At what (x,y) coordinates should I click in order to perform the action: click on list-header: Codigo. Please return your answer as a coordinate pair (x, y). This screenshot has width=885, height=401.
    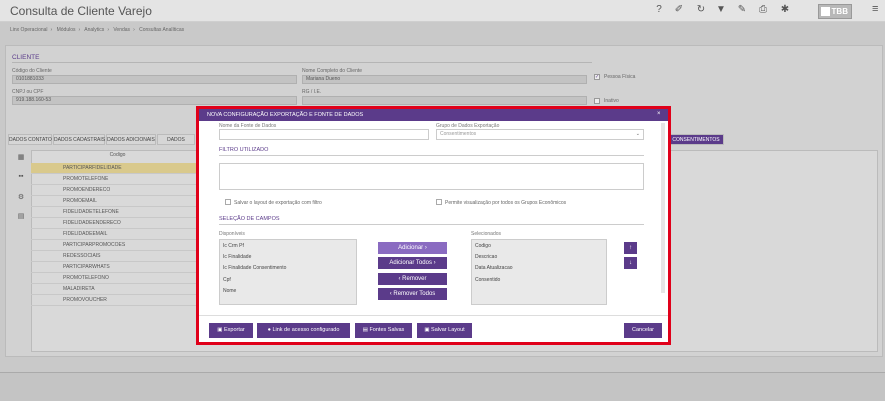
    Looking at the image, I should click on (117, 155).